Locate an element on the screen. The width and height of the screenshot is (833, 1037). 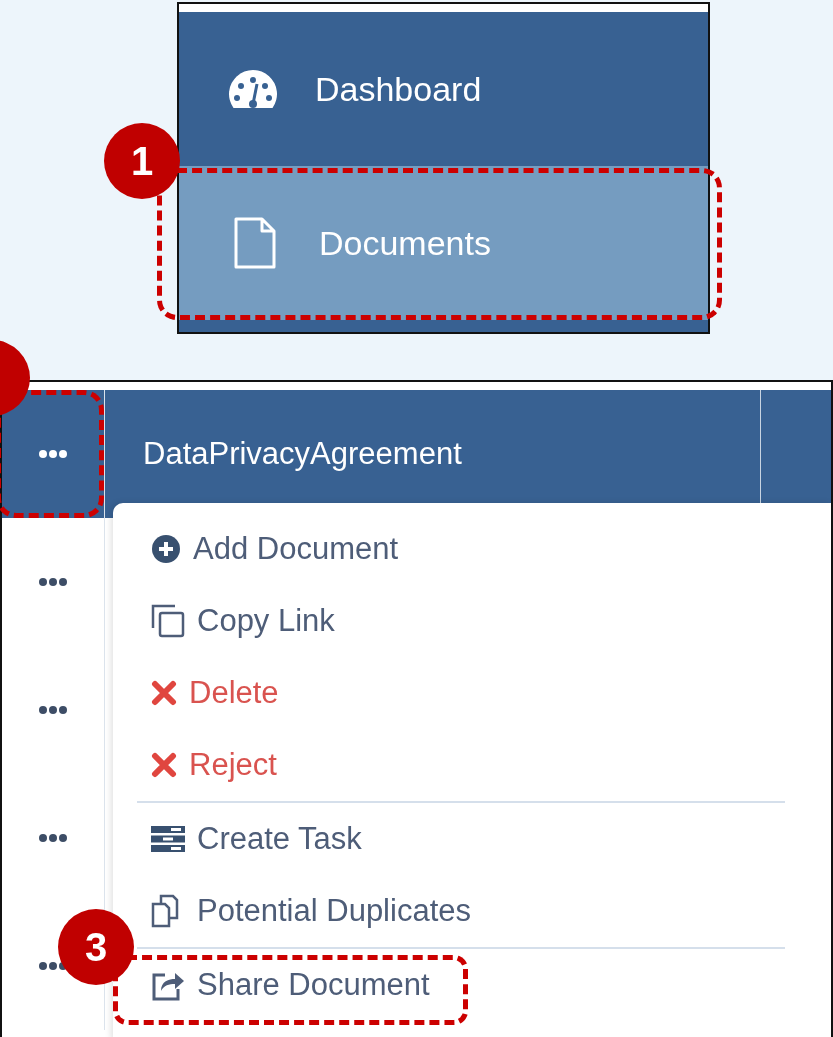
menu-item: Create Task is located at coordinates (256, 839).